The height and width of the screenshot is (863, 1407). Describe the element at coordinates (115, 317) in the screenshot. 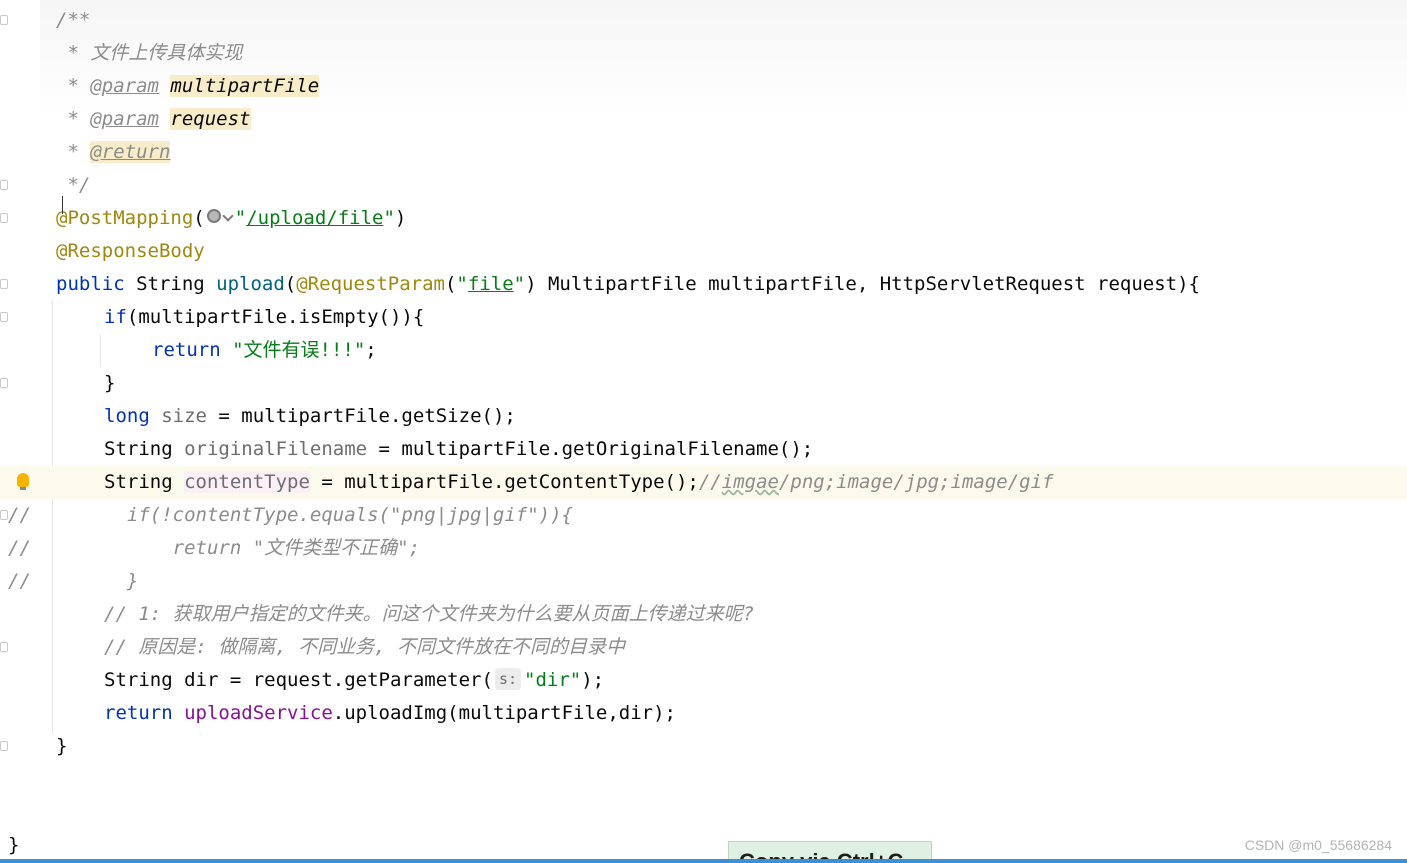

I see `keyword-if: if` at that location.